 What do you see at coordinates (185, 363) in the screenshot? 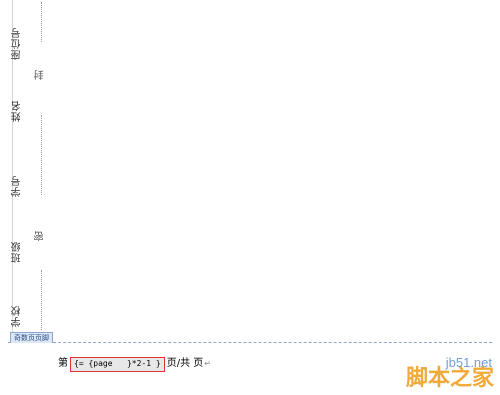
I see `footer-suffix: 页/共 页` at bounding box center [185, 363].